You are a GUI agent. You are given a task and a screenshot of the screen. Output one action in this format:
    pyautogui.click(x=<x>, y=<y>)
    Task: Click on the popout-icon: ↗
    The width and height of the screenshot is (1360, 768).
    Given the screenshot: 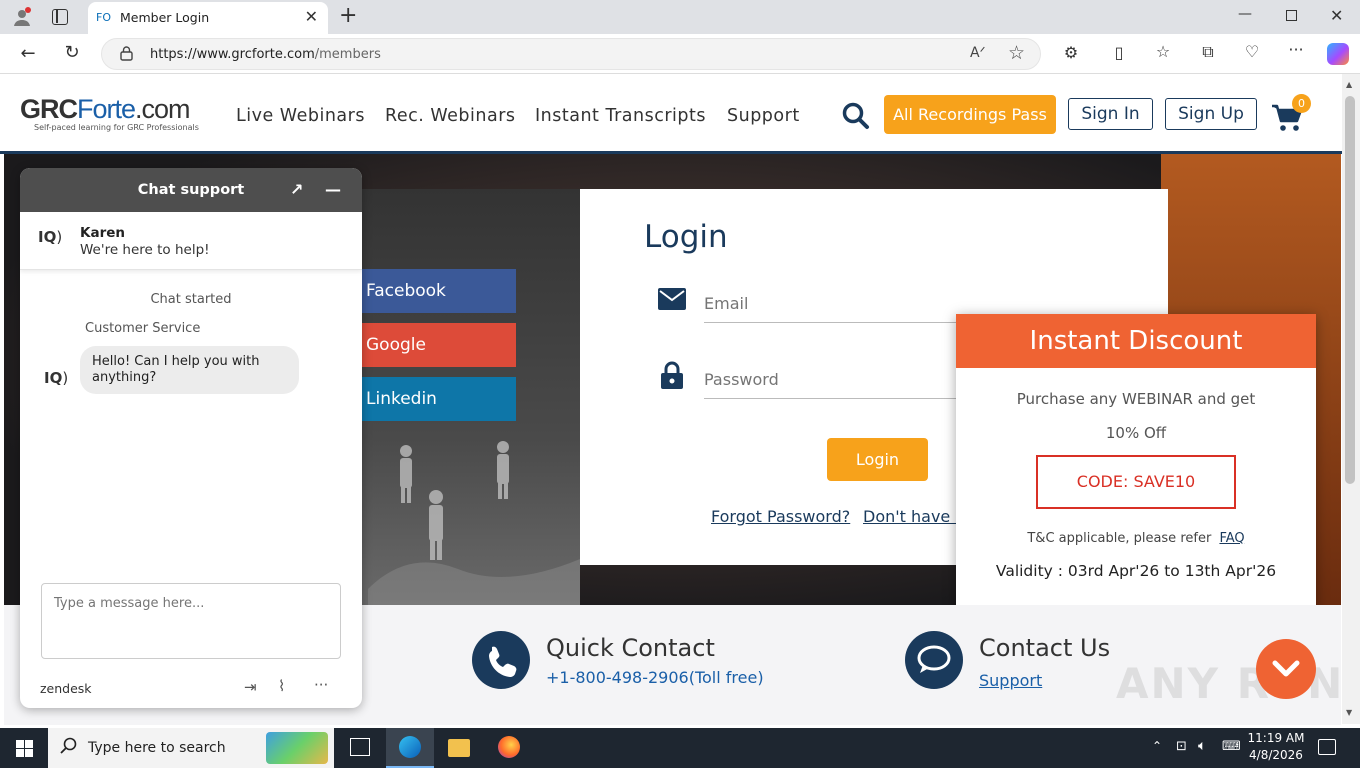 What is the action you would take?
    pyautogui.click(x=296, y=190)
    